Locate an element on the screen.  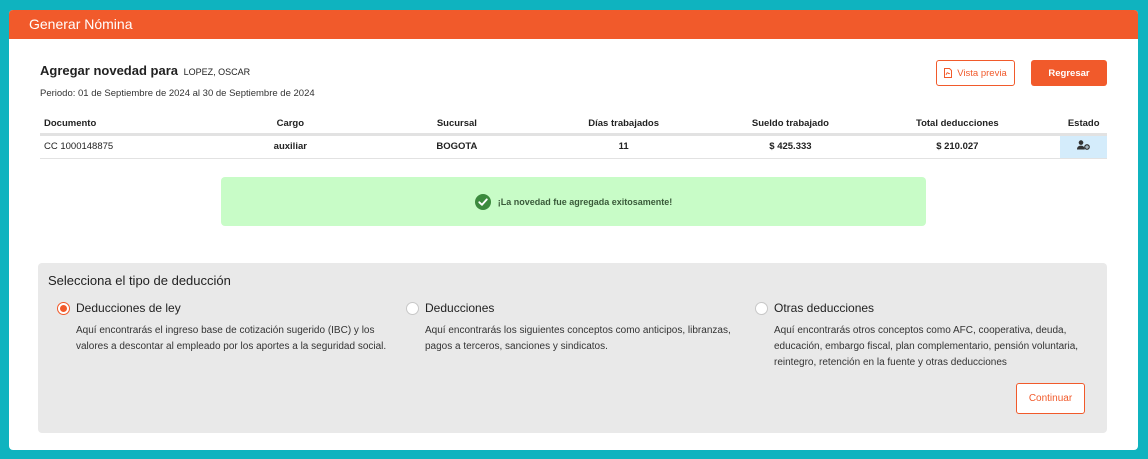
col-cargo: Cargo is located at coordinates (290, 125).